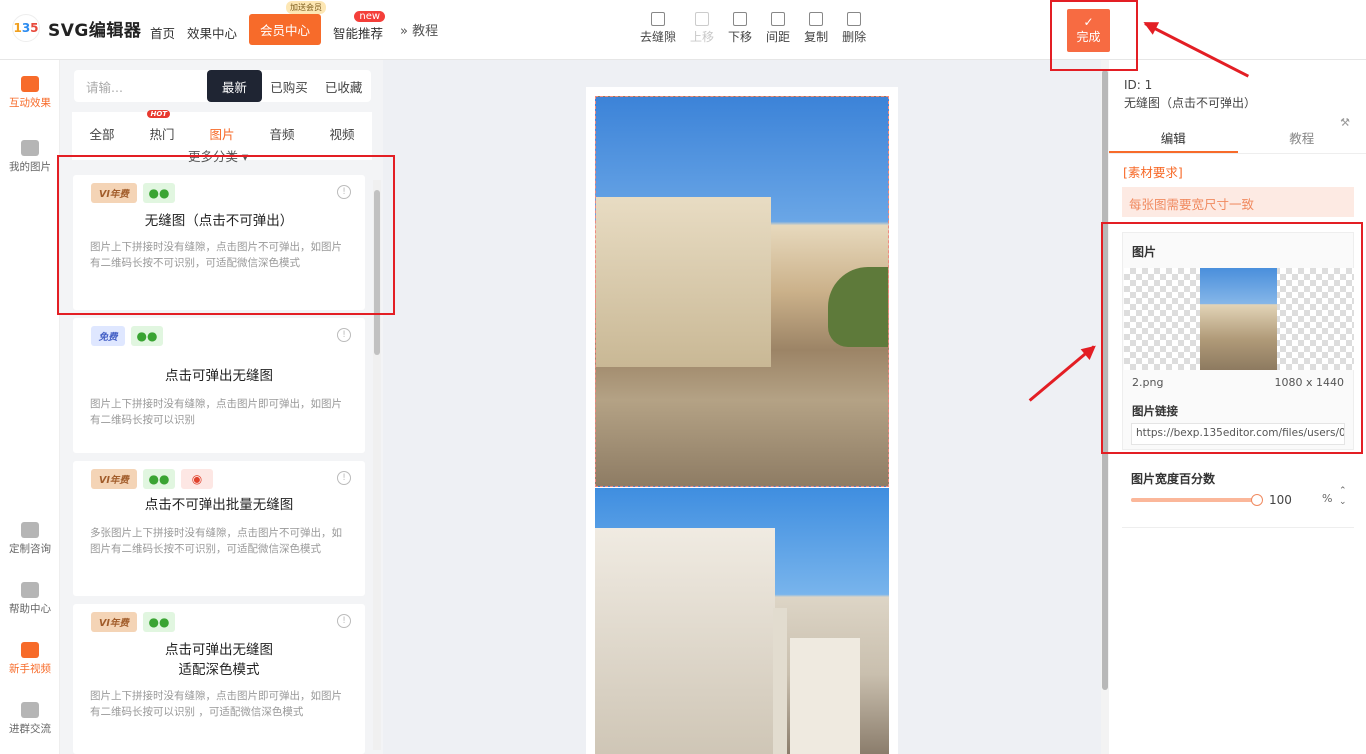 The image size is (1366, 754). Describe the element at coordinates (108, 336) in the screenshot. I see `free-badge: 免费` at that location.